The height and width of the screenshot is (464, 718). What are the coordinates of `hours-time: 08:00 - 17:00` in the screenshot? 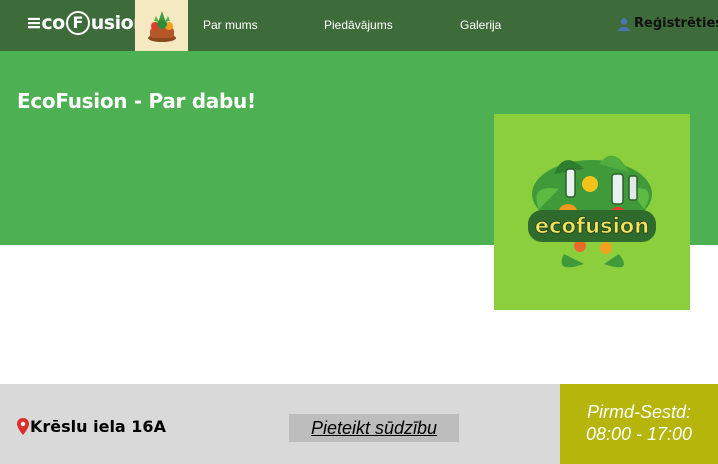 It's located at (639, 434).